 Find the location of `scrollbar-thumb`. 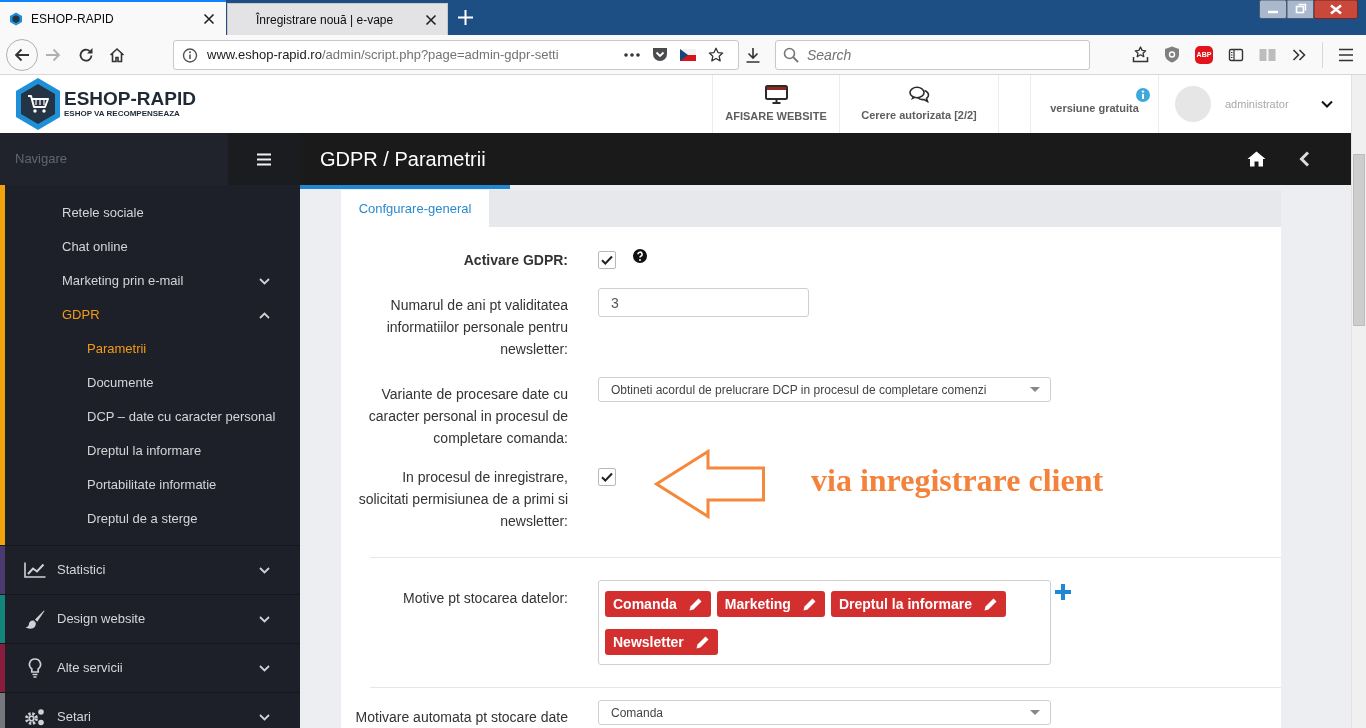

scrollbar-thumb is located at coordinates (1359, 240).